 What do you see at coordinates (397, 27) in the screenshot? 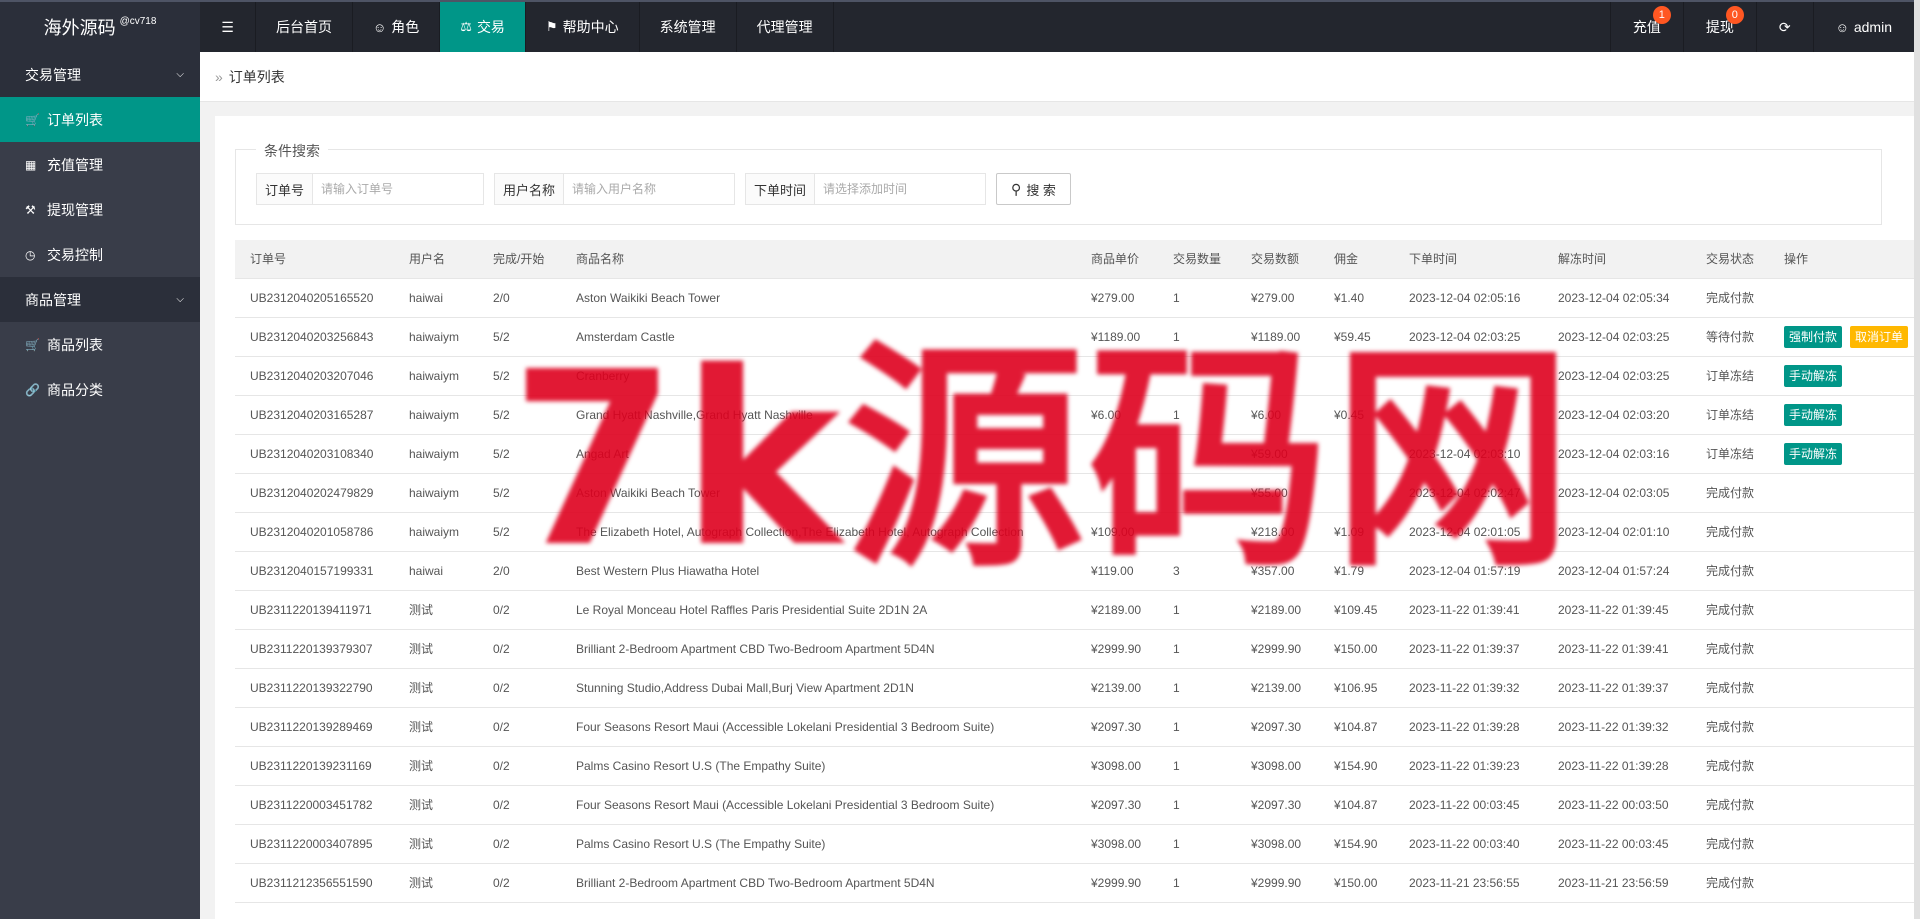
I see `nav-item-role: ☺ 角色` at bounding box center [397, 27].